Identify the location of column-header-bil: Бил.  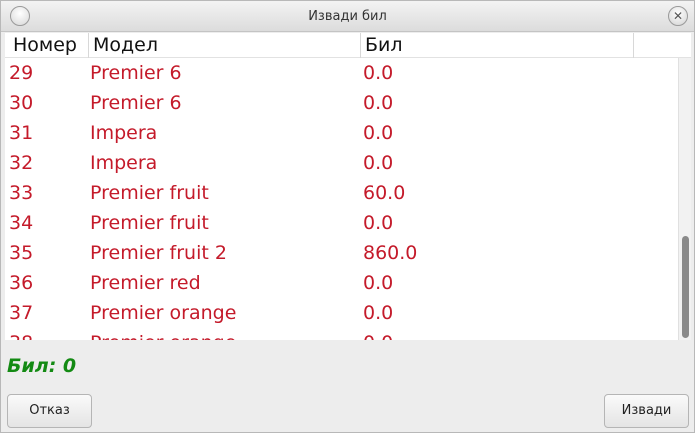
(497, 45).